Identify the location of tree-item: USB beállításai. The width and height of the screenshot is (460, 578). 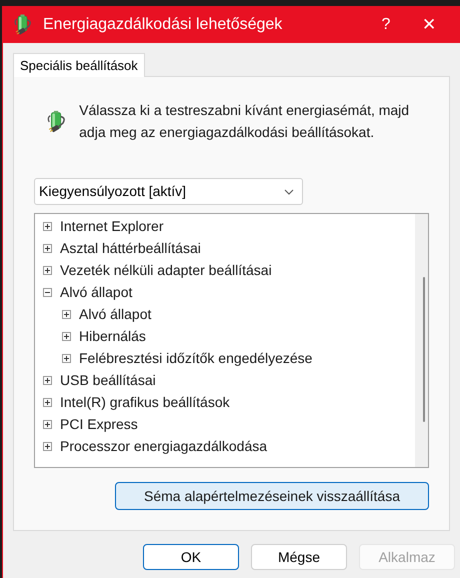
(108, 380).